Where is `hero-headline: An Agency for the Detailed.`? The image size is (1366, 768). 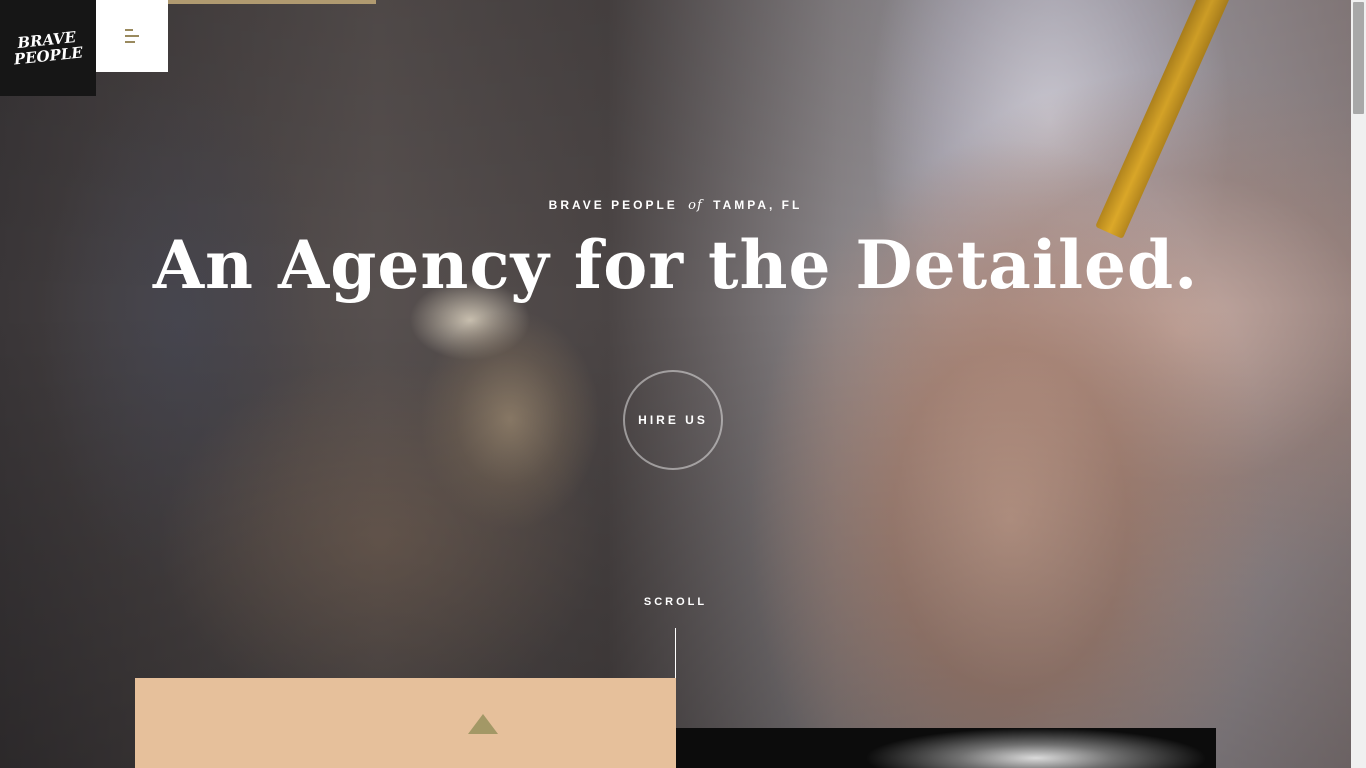 hero-headline: An Agency for the Detailed. is located at coordinates (675, 265).